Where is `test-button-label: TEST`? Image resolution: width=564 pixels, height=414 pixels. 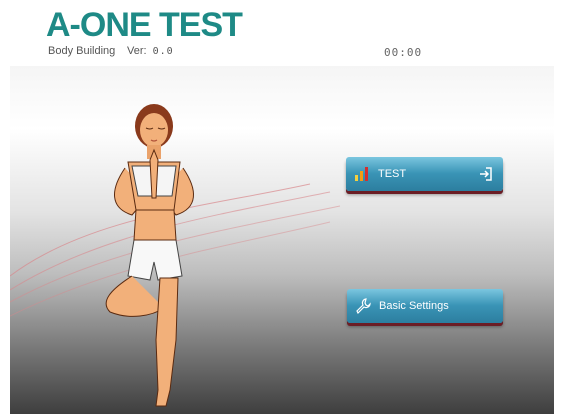
test-button-label: TEST is located at coordinates (392, 174).